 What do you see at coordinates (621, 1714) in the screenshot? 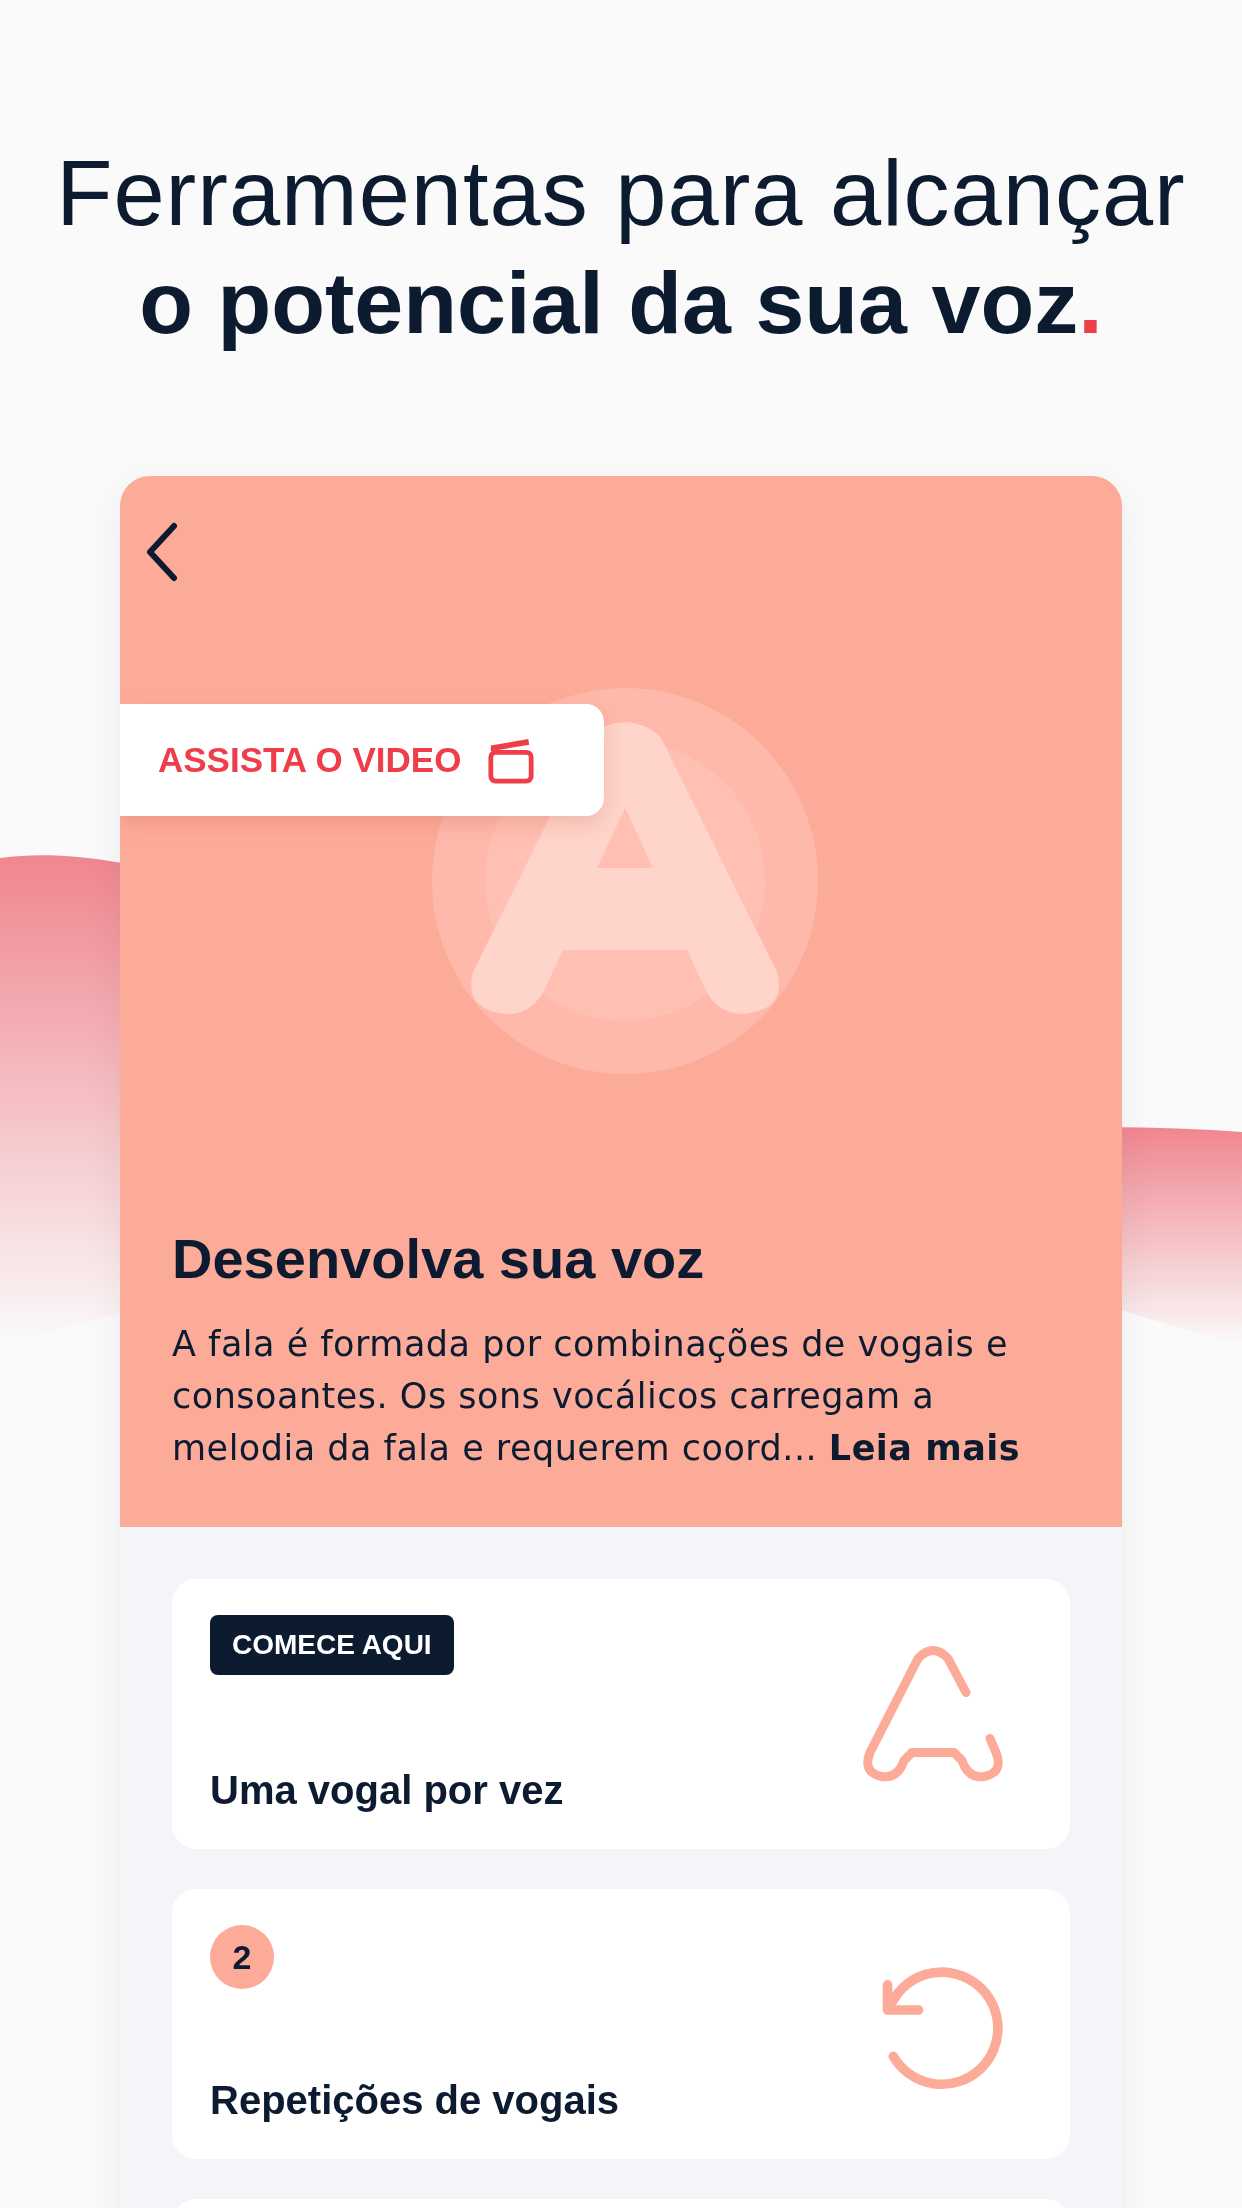
I see `lesson-card: COMECE AQUI Uma vogal por vez` at bounding box center [621, 1714].